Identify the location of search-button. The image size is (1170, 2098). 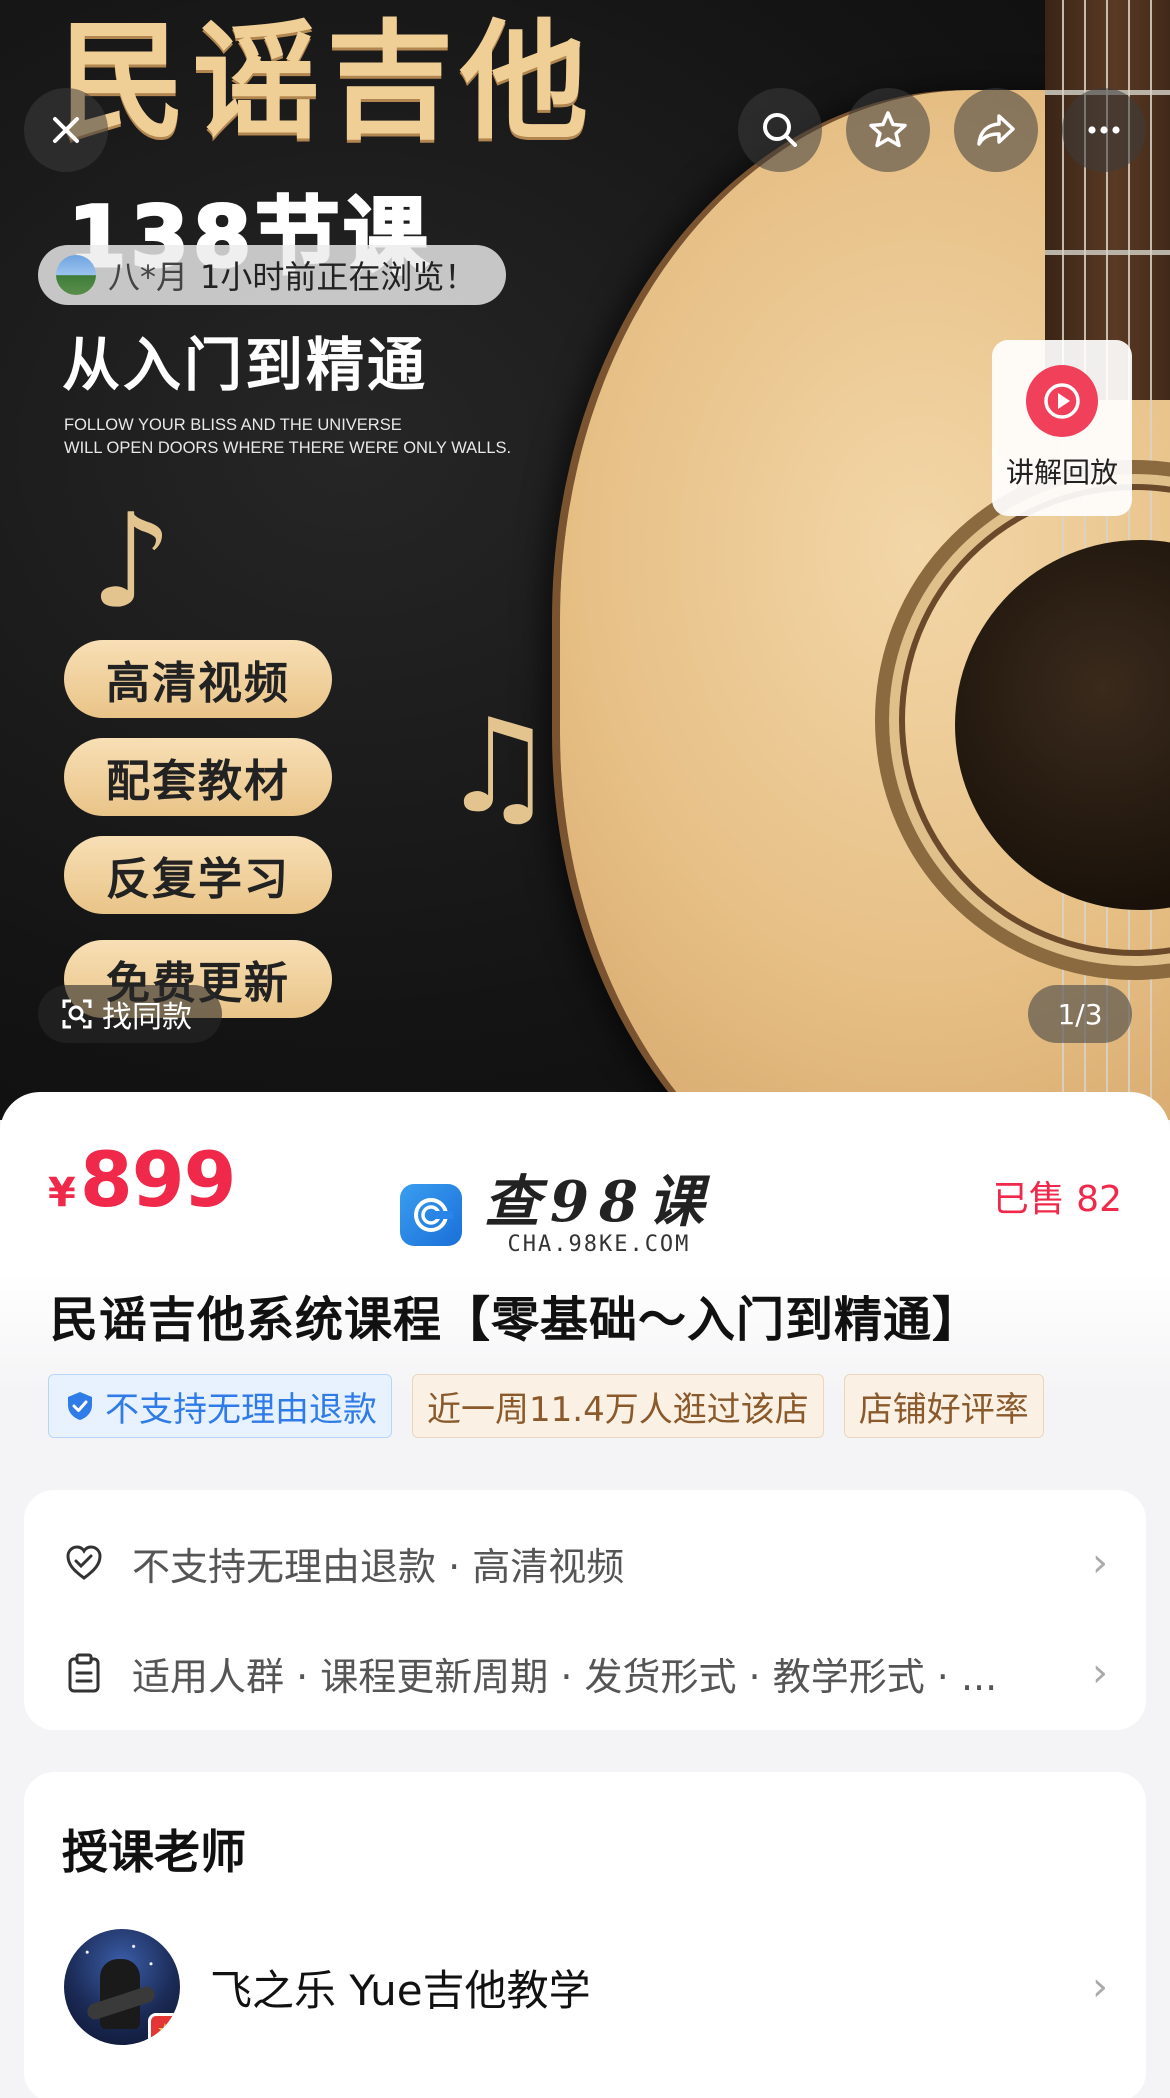
(780, 130).